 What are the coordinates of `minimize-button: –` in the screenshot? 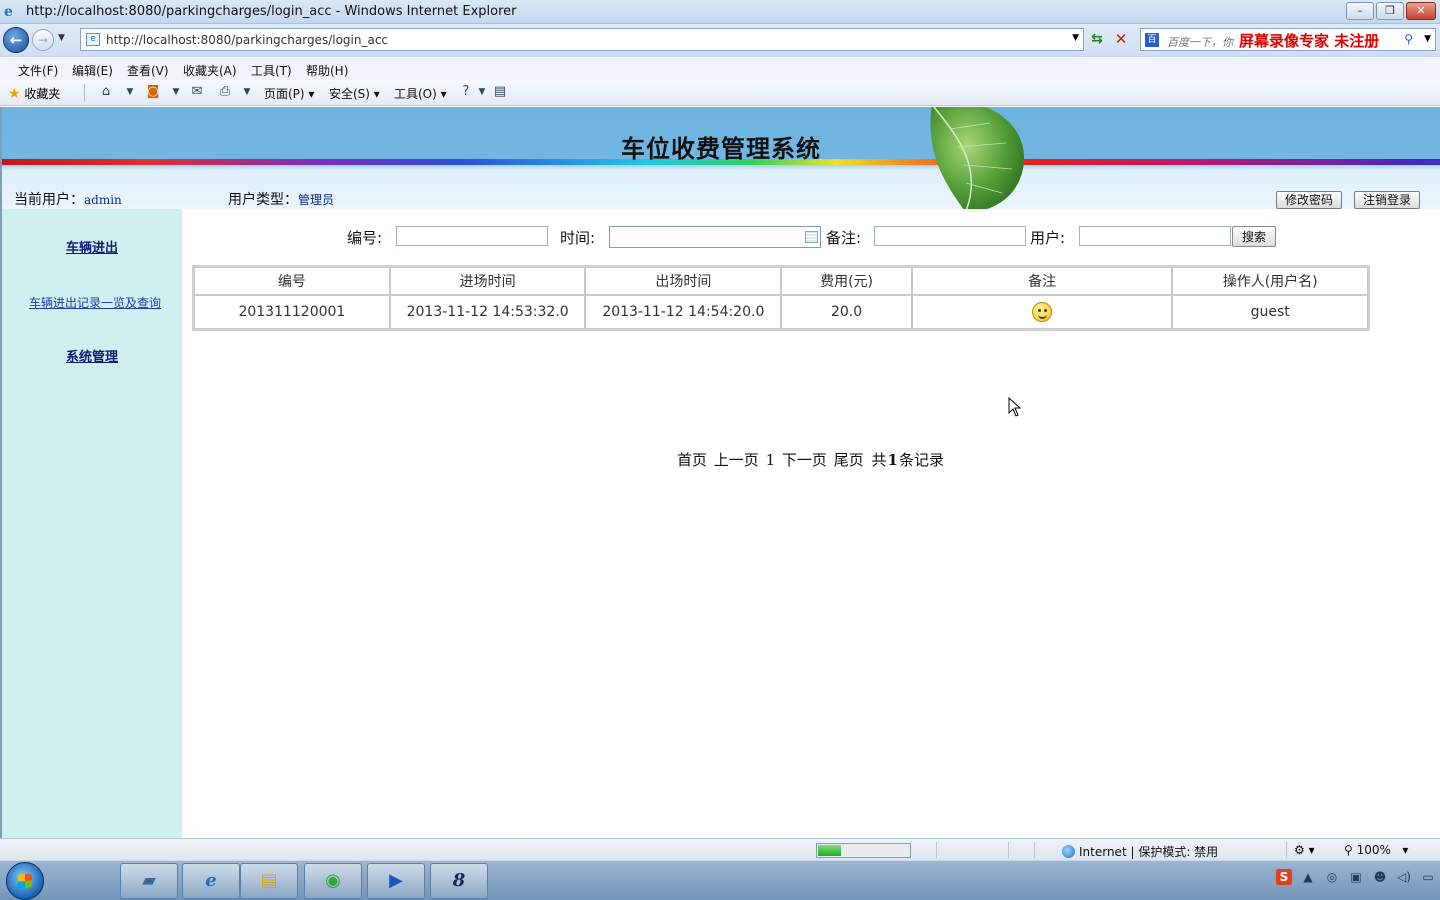 It's located at (1360, 11).